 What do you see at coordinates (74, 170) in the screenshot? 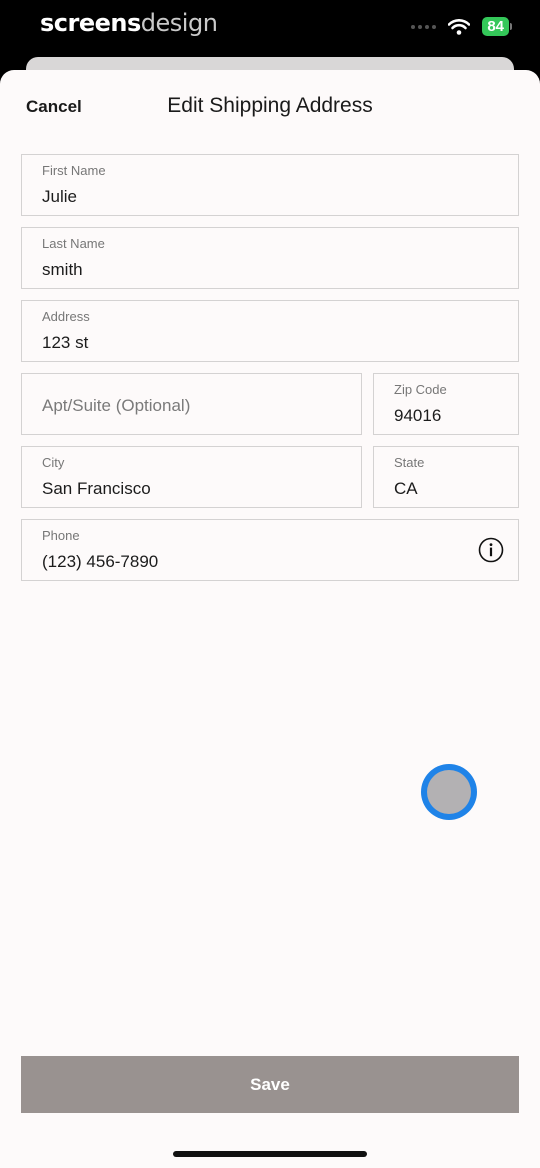
I see `first-name-label: First Name` at bounding box center [74, 170].